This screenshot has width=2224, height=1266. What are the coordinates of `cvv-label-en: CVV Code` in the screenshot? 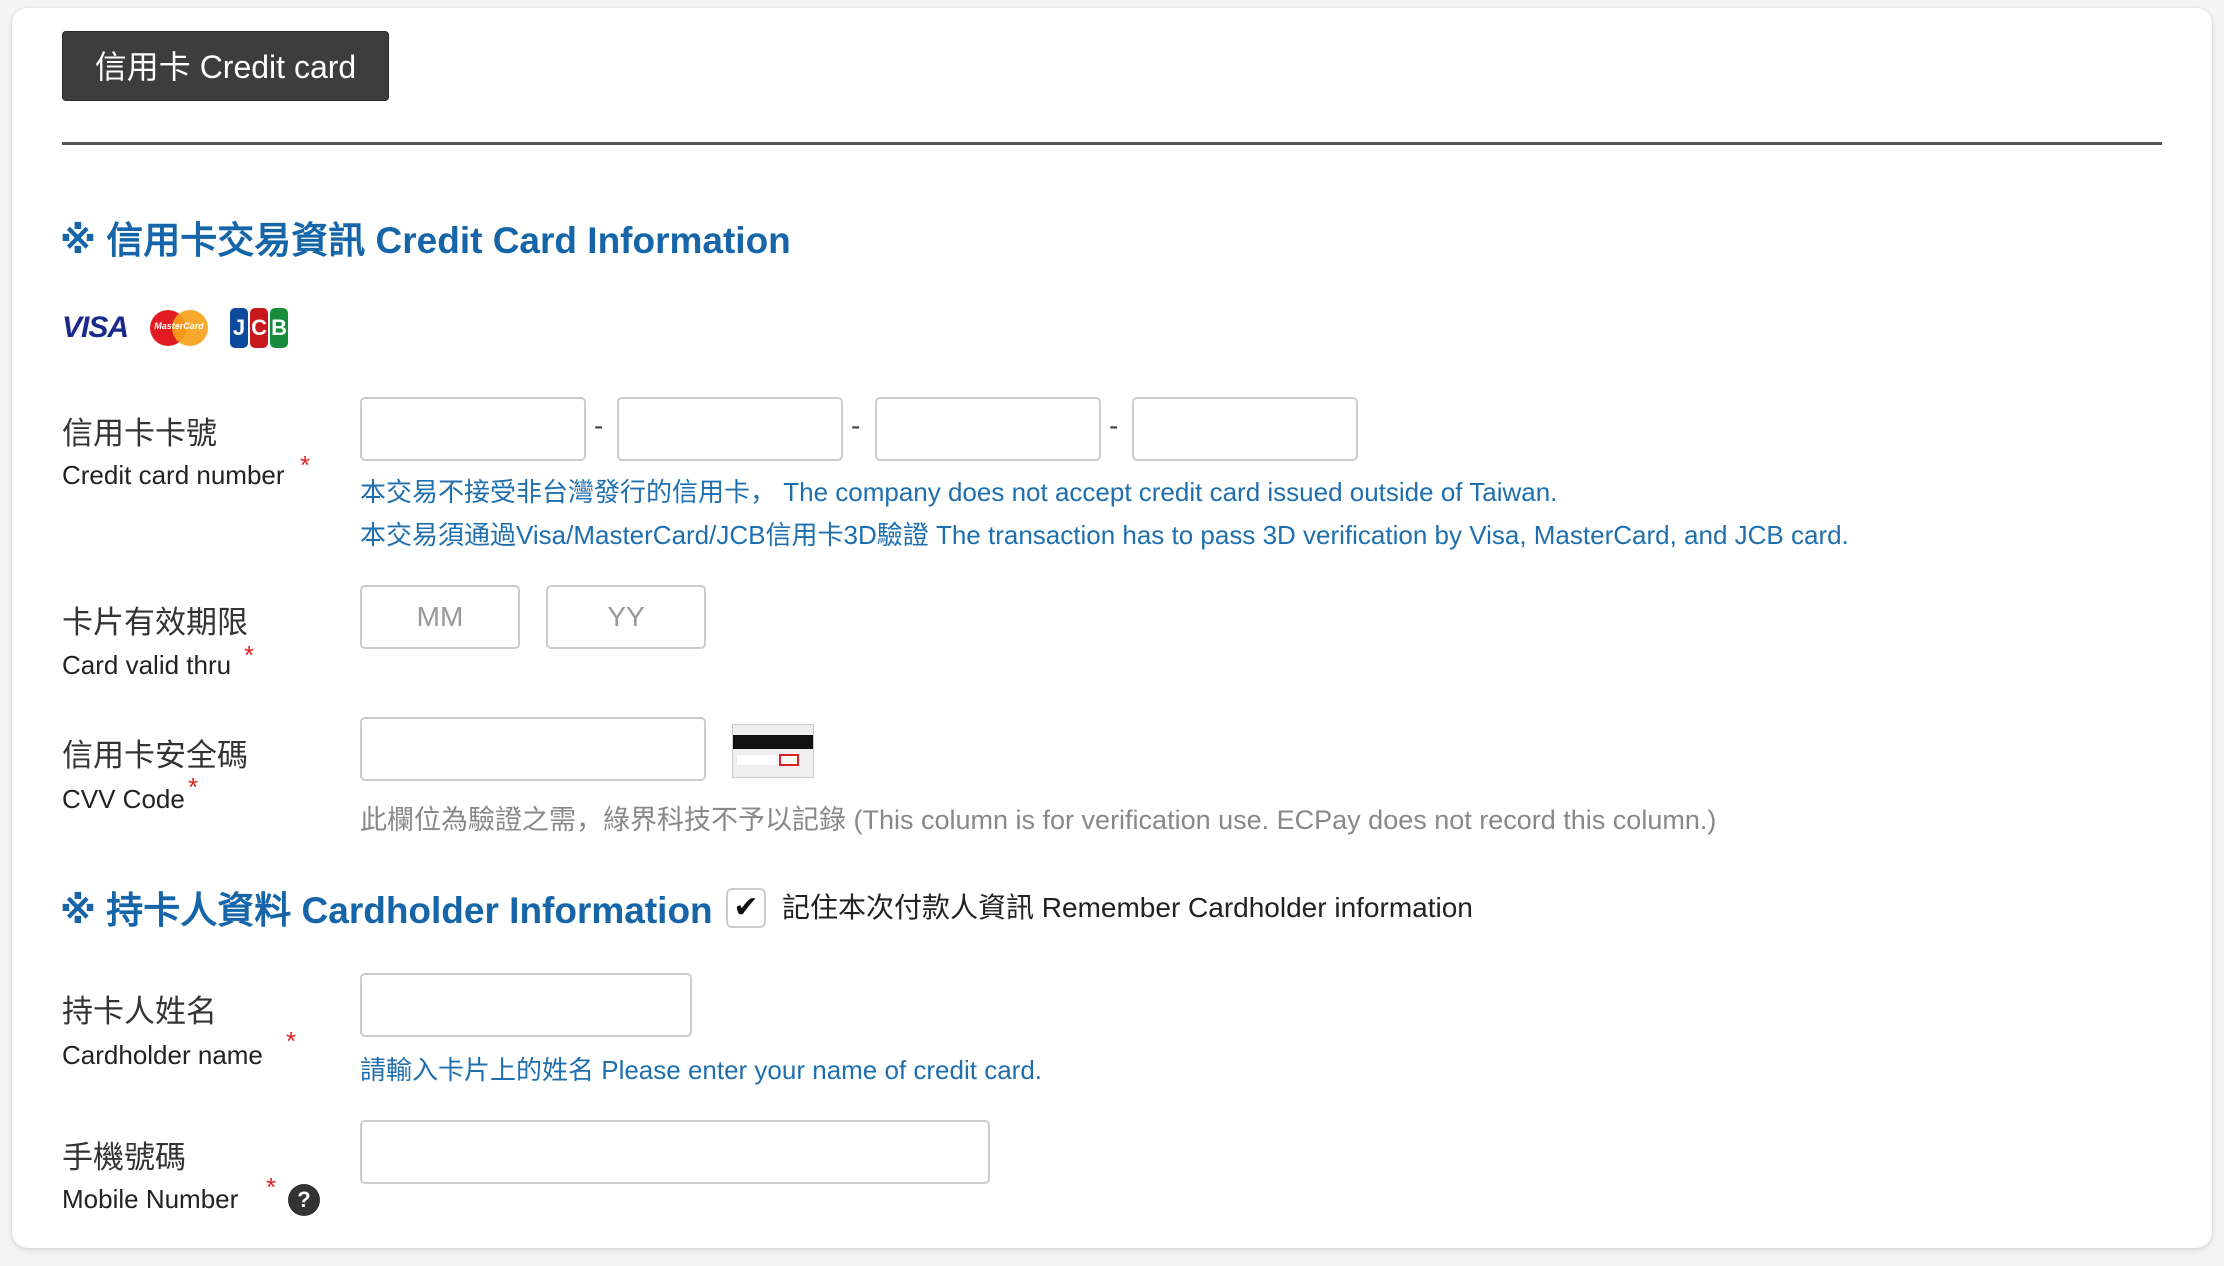 It's located at (123, 799).